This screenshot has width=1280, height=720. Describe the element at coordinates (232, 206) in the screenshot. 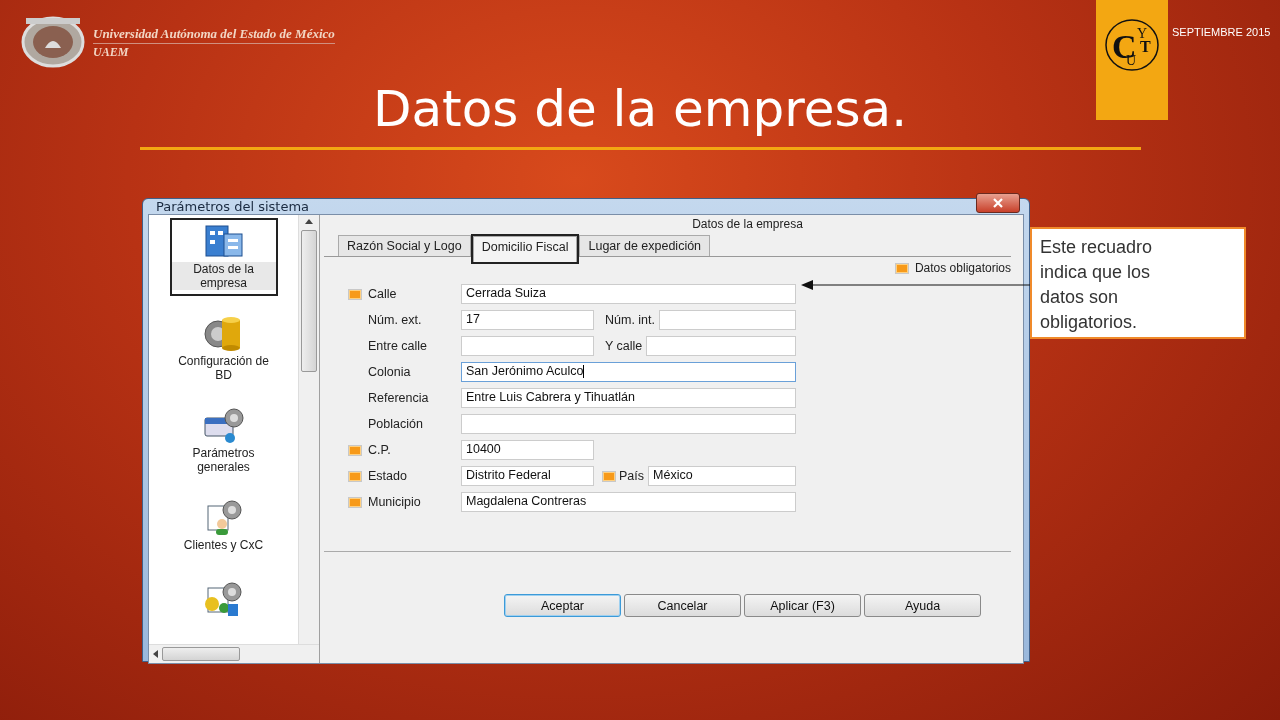

I see `window-title: Parámetros del sistema` at that location.